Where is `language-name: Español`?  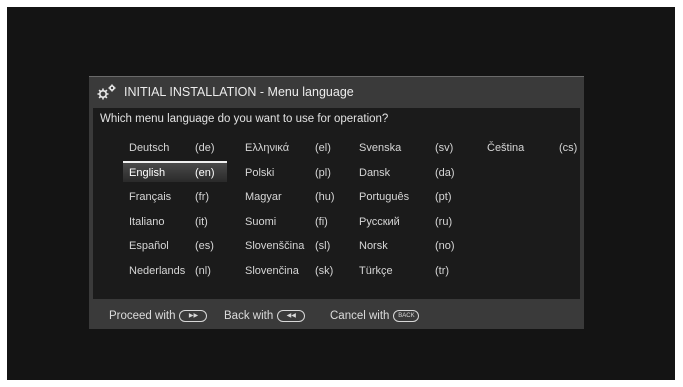
language-name: Español is located at coordinates (149, 246).